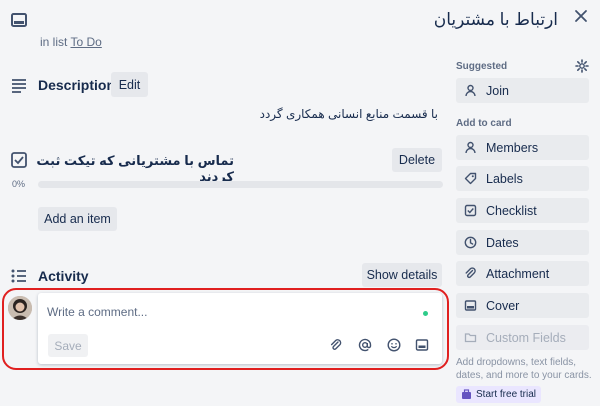  I want to click on custom-fields-button: Custom Fields, so click(522, 337).